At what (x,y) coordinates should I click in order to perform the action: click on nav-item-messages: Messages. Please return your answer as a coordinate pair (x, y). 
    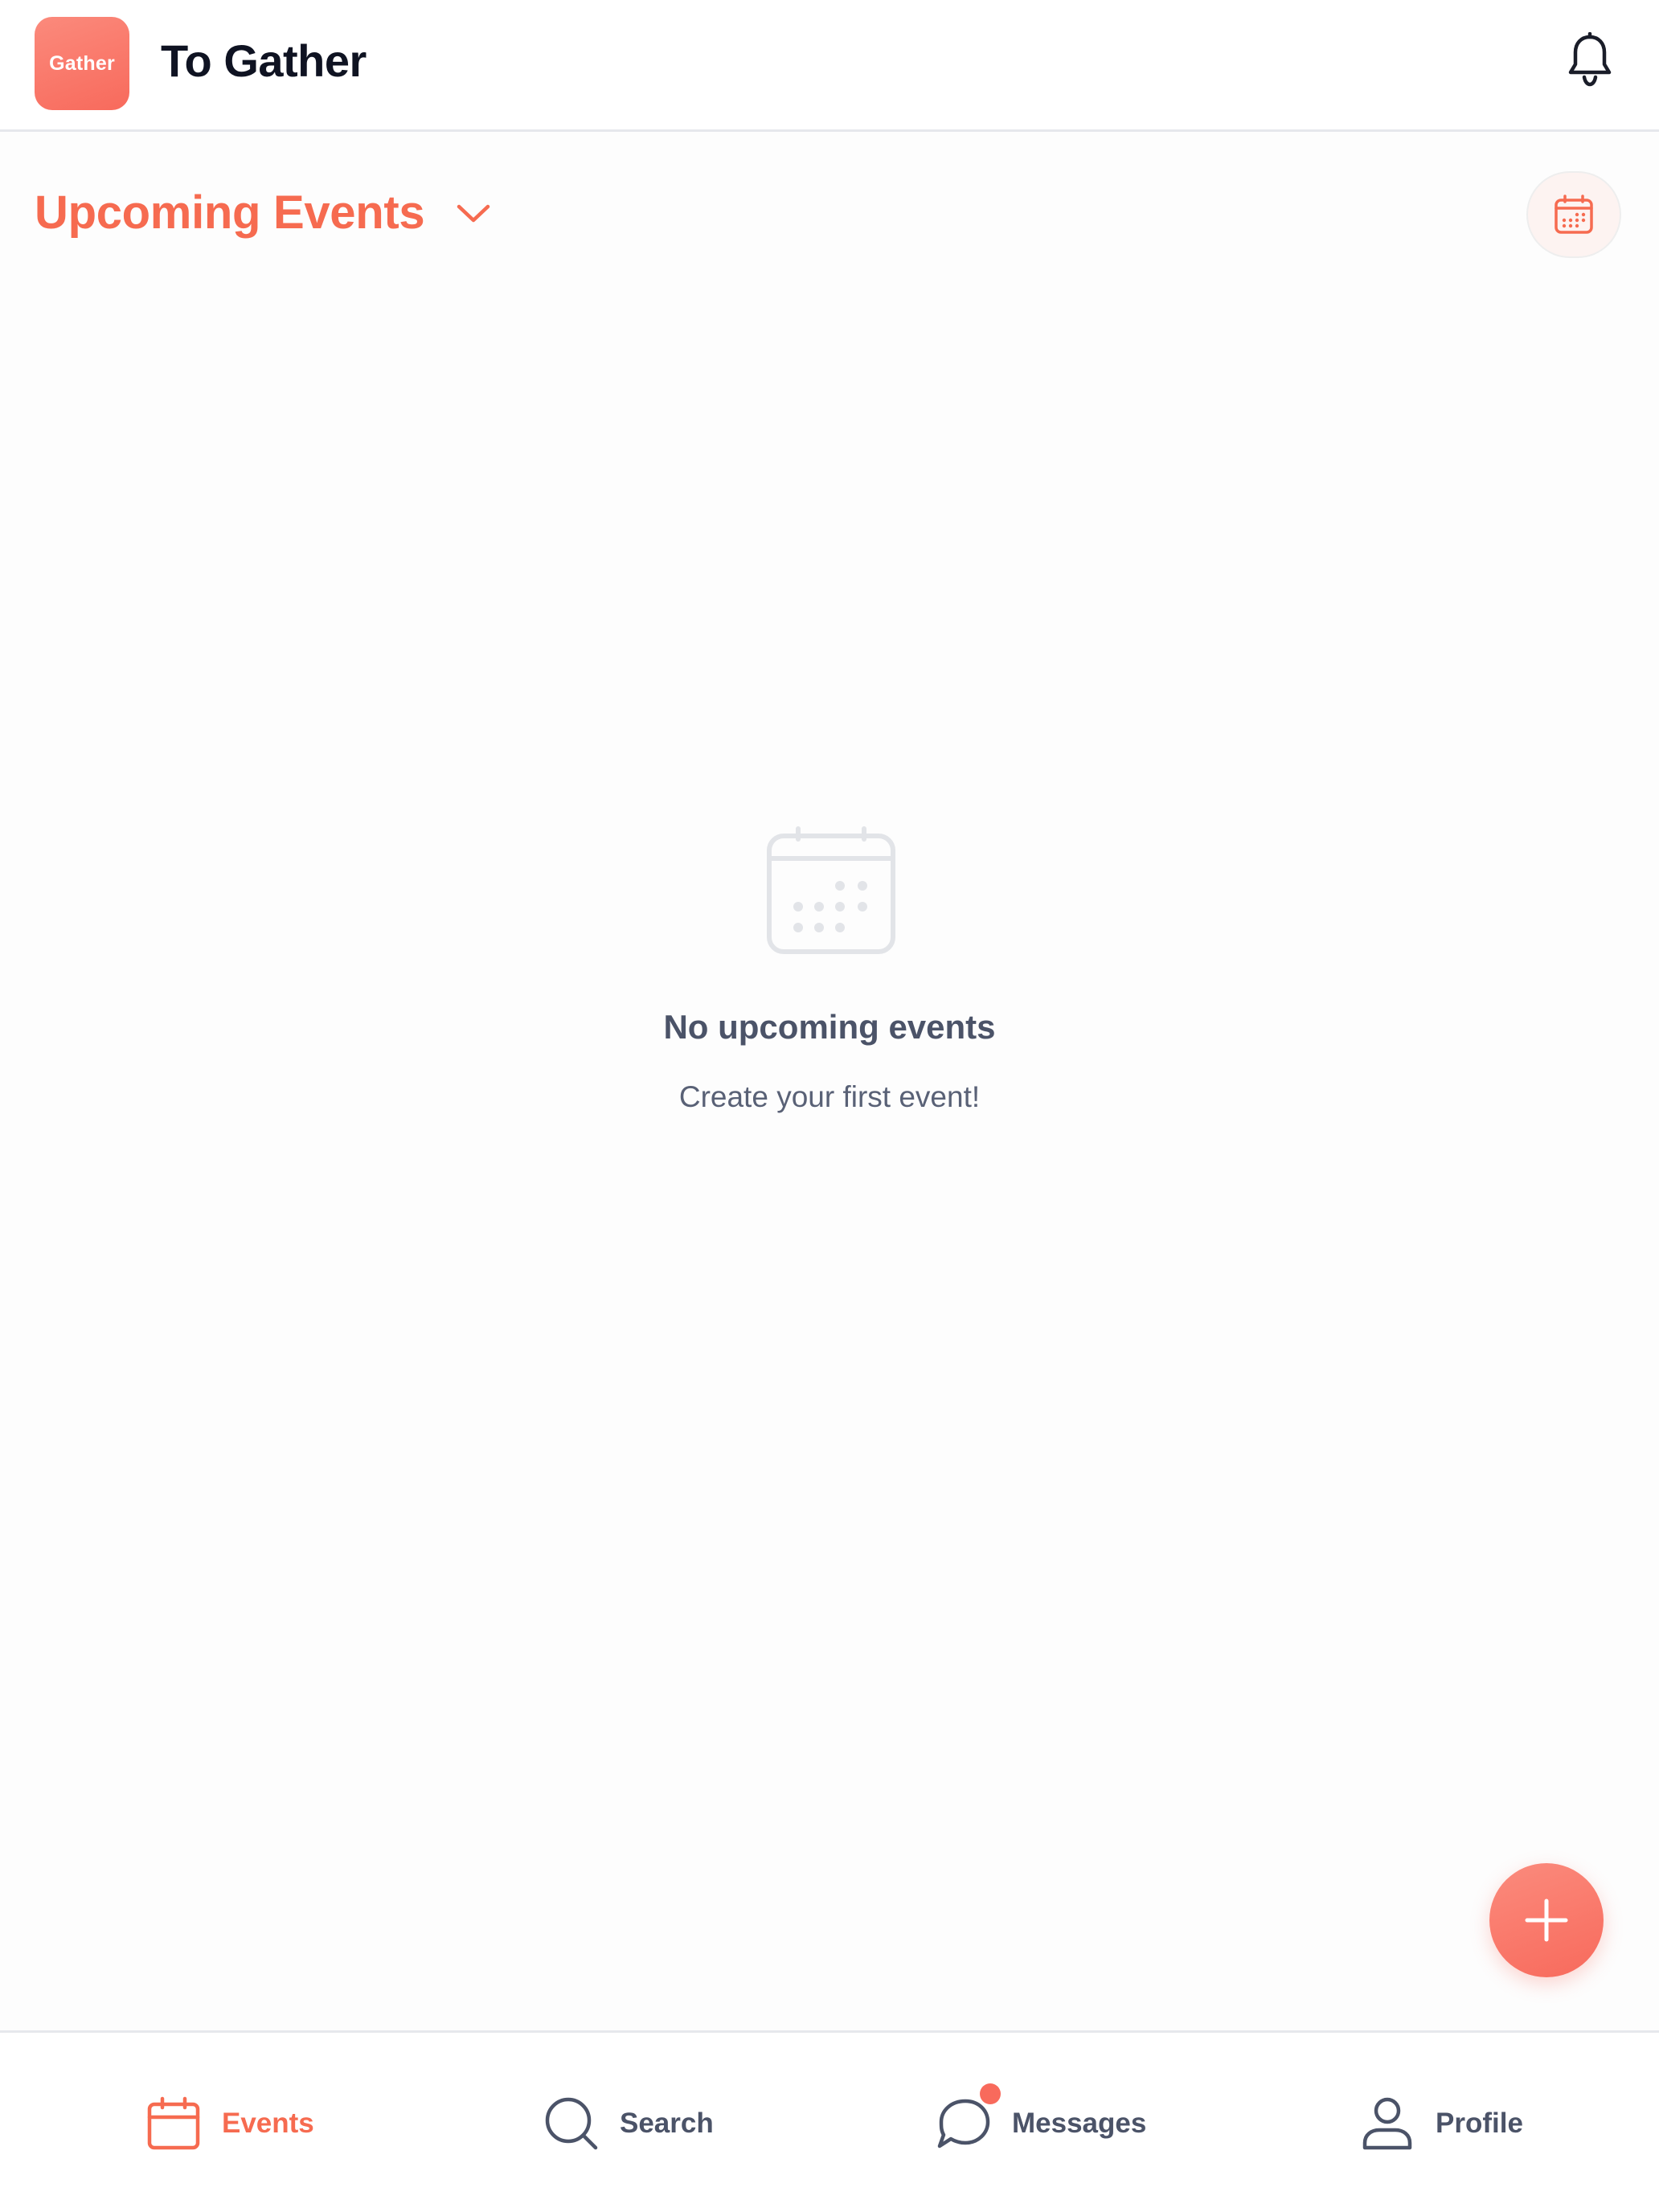
    Looking at the image, I should click on (1040, 2122).